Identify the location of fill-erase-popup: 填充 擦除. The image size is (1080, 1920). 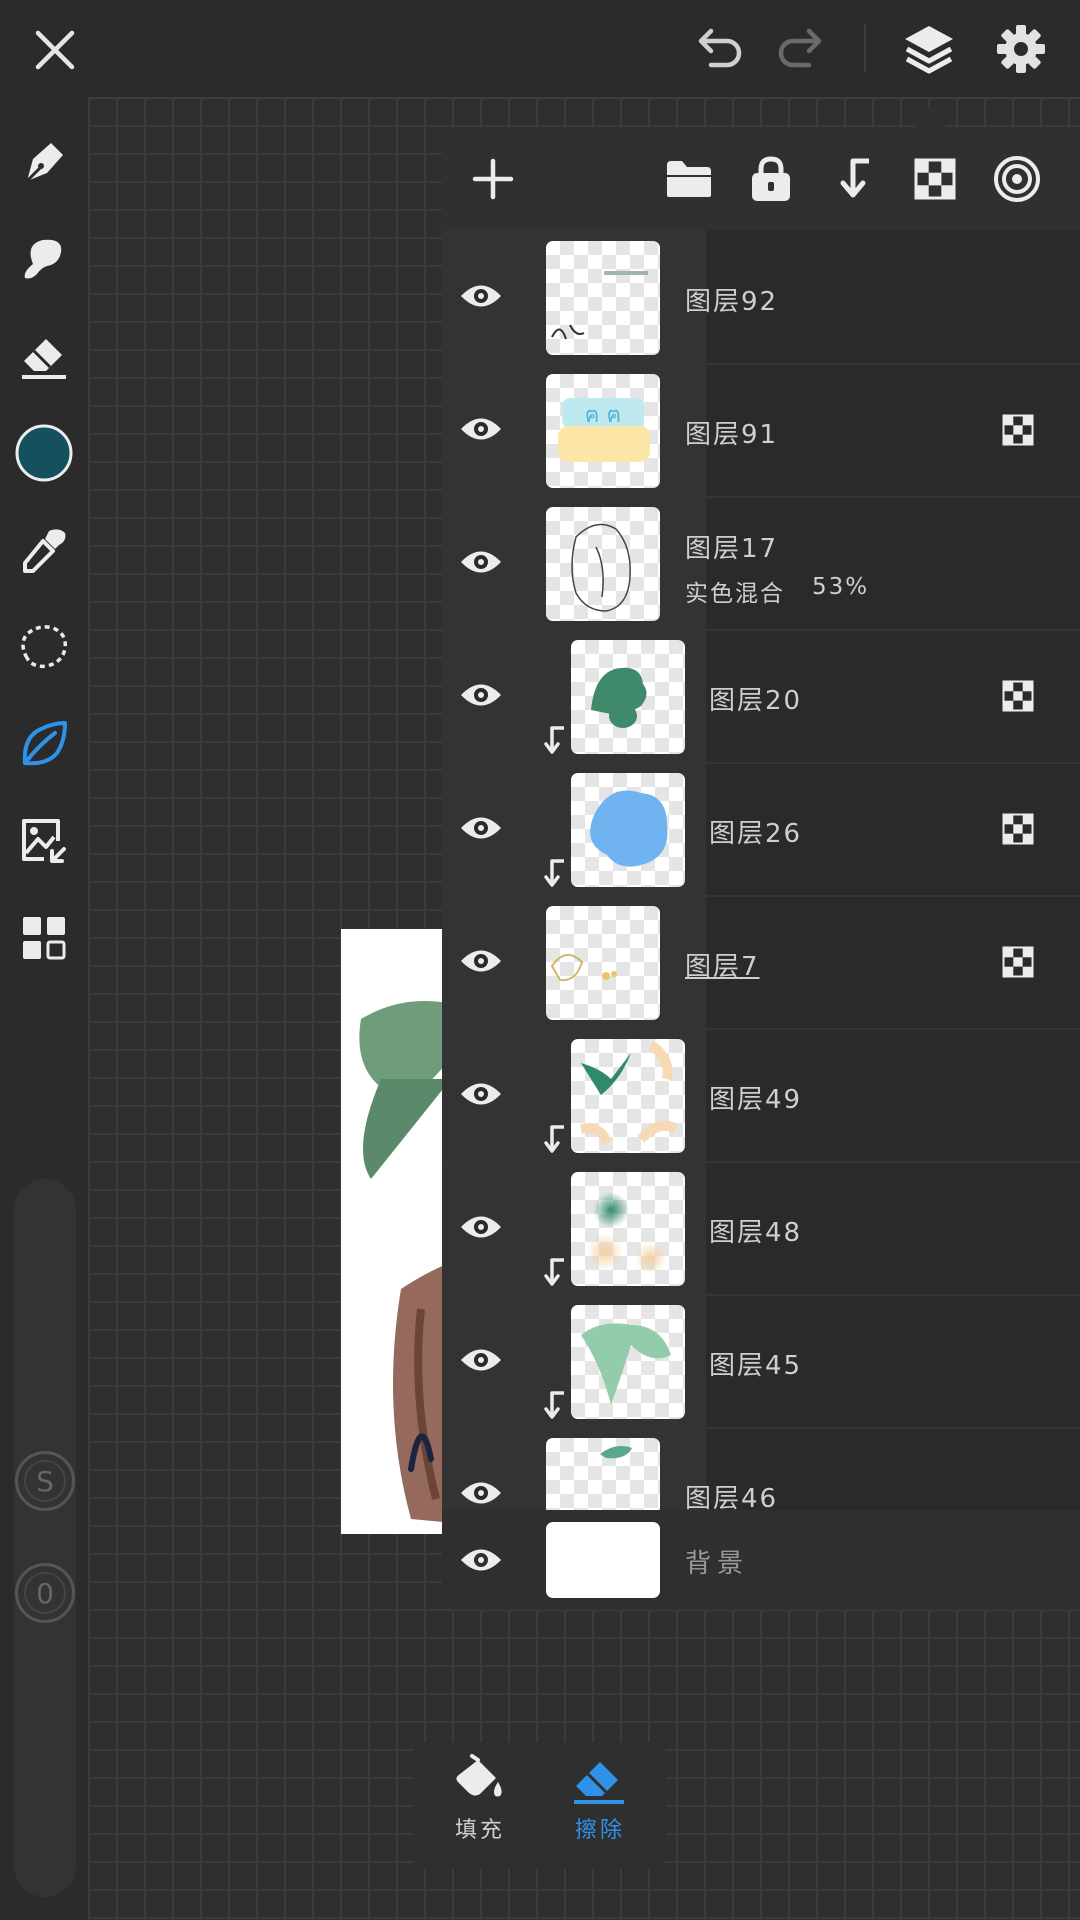
(539, 1805).